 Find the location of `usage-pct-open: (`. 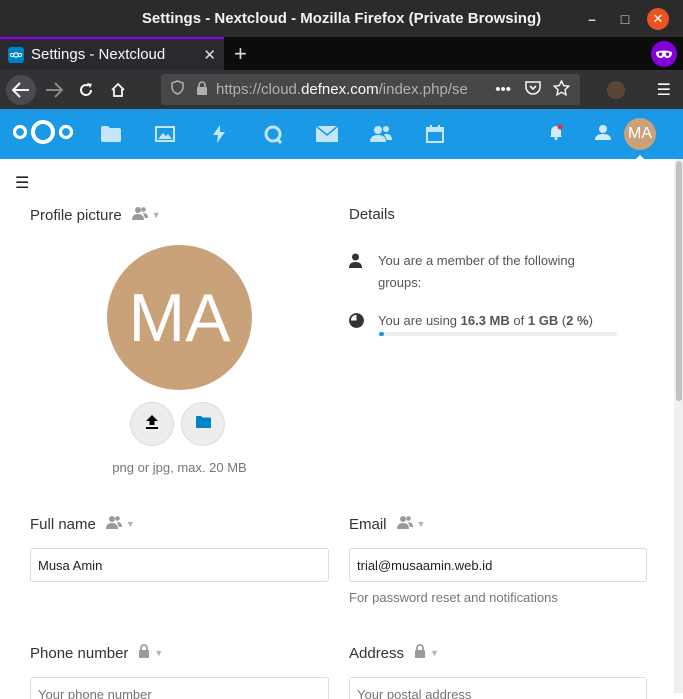

usage-pct-open: ( is located at coordinates (562, 320).